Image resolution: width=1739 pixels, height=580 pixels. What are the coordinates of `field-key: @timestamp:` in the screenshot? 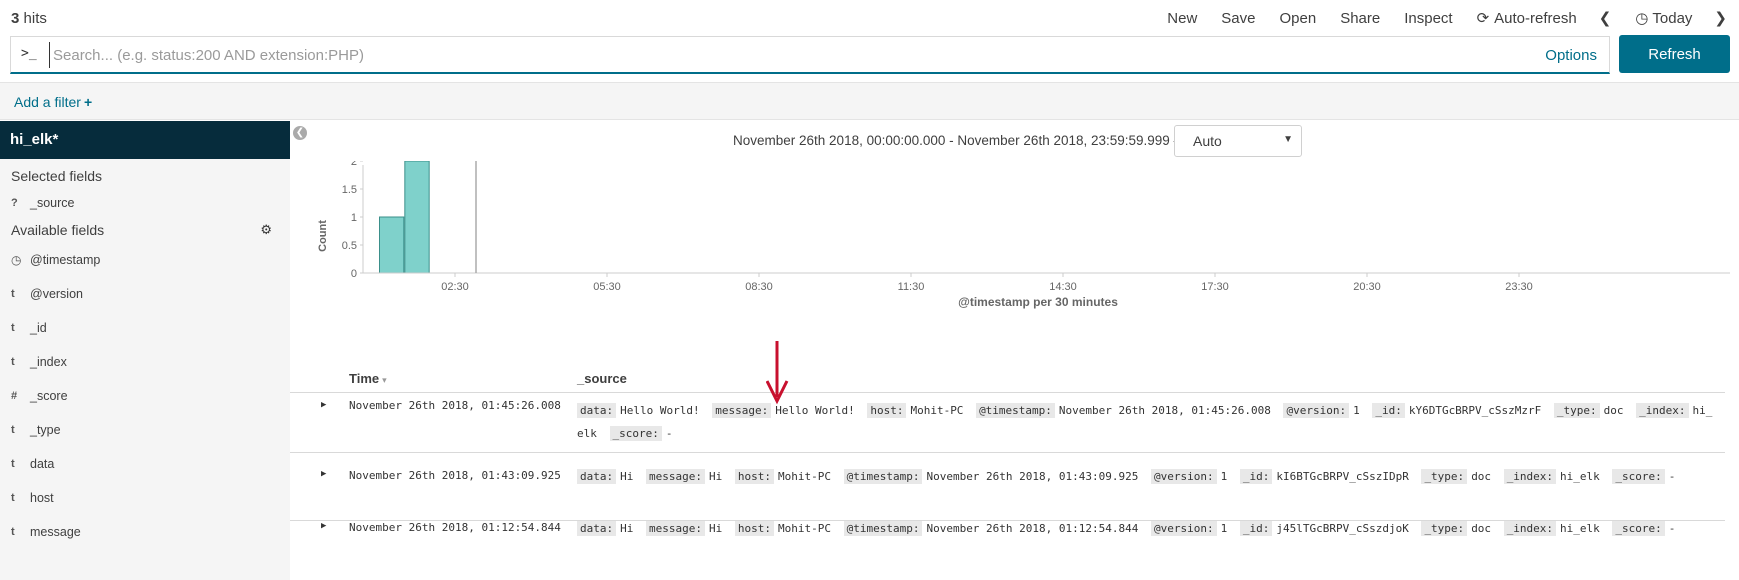 It's located at (883, 476).